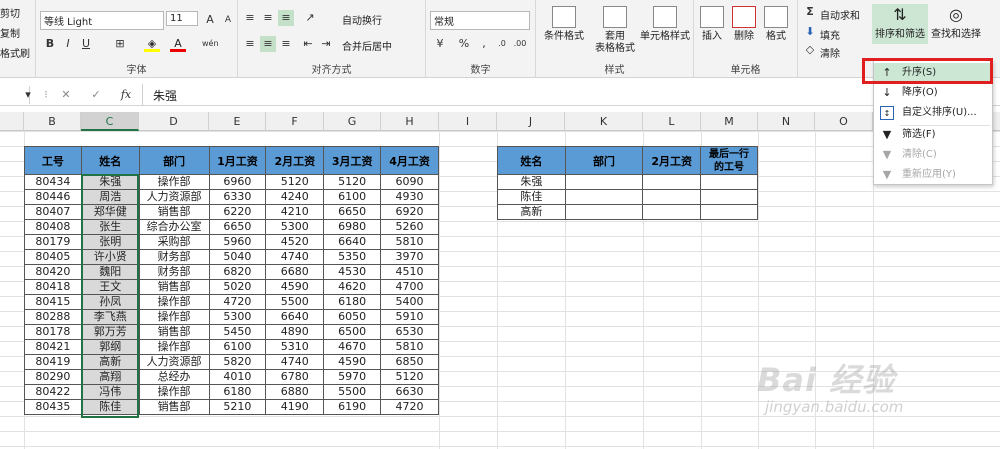  Describe the element at coordinates (174, 272) in the screenshot. I see `table-cell: 财务部` at that location.